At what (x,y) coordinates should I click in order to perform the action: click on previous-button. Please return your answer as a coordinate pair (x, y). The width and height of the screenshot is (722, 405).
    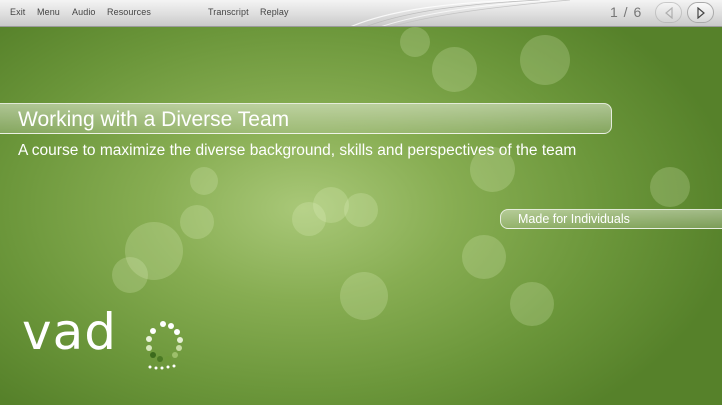
    Looking at the image, I should click on (668, 12).